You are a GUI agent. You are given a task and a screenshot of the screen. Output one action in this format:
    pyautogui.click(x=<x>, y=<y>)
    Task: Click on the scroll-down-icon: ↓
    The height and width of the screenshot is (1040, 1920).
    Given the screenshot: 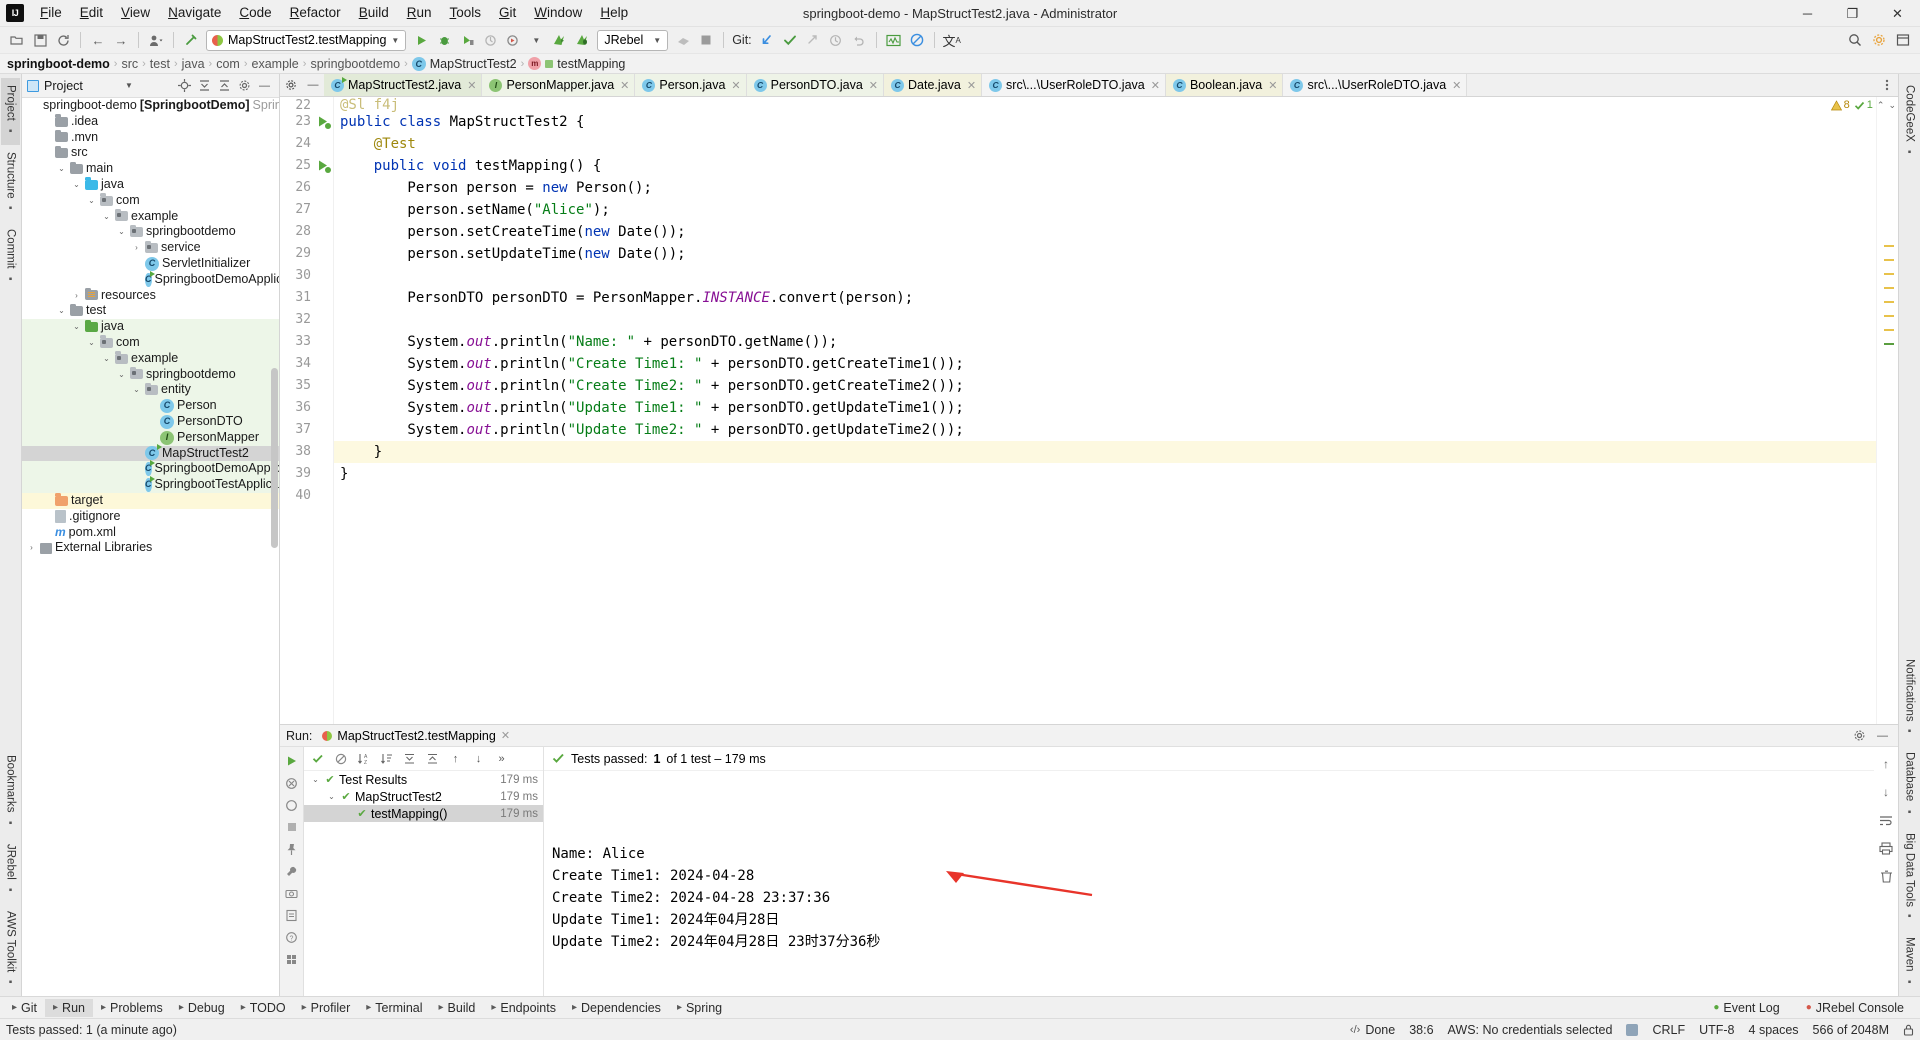 What is the action you would take?
    pyautogui.click(x=1886, y=792)
    